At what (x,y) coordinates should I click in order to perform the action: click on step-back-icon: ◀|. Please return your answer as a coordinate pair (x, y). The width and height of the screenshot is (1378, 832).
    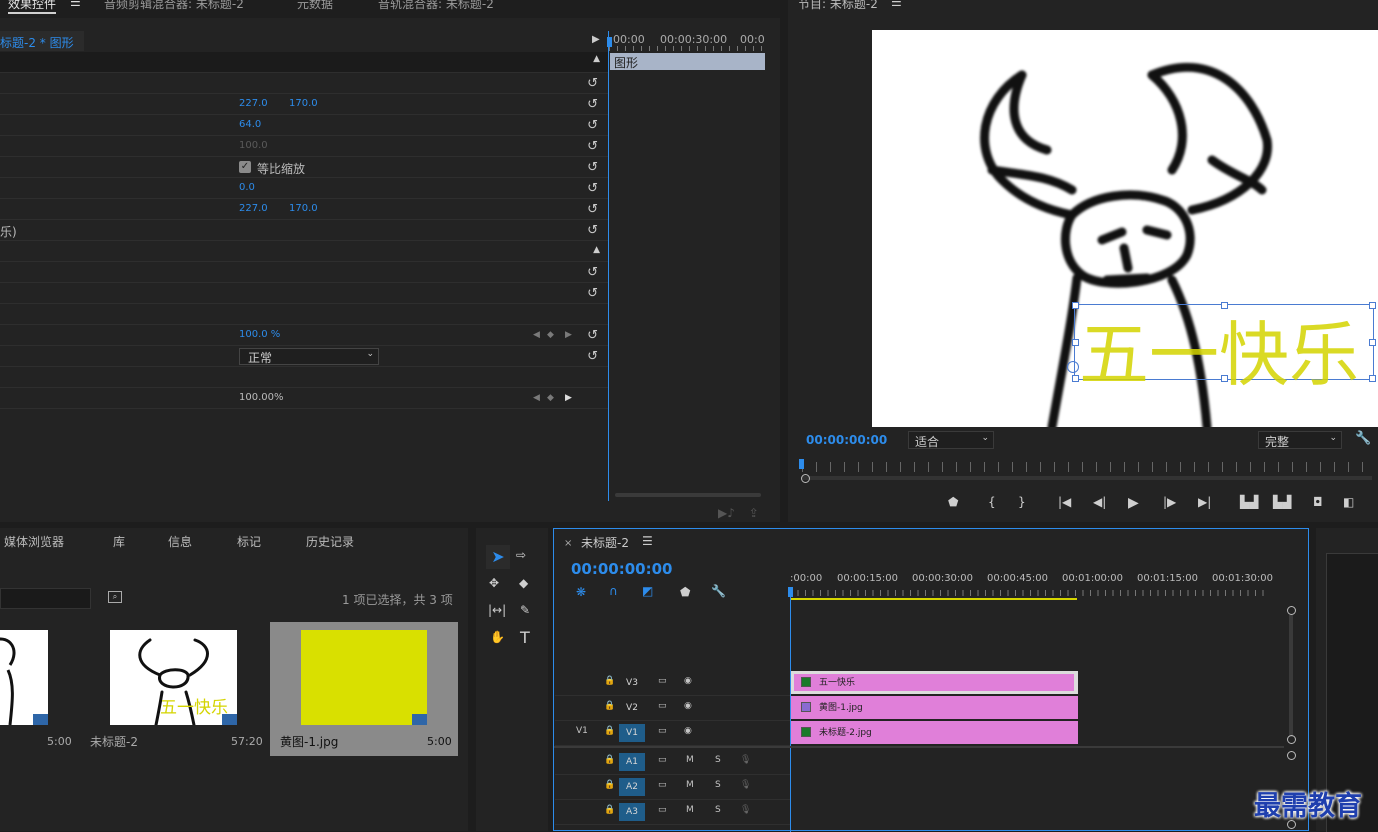
    Looking at the image, I should click on (1099, 502).